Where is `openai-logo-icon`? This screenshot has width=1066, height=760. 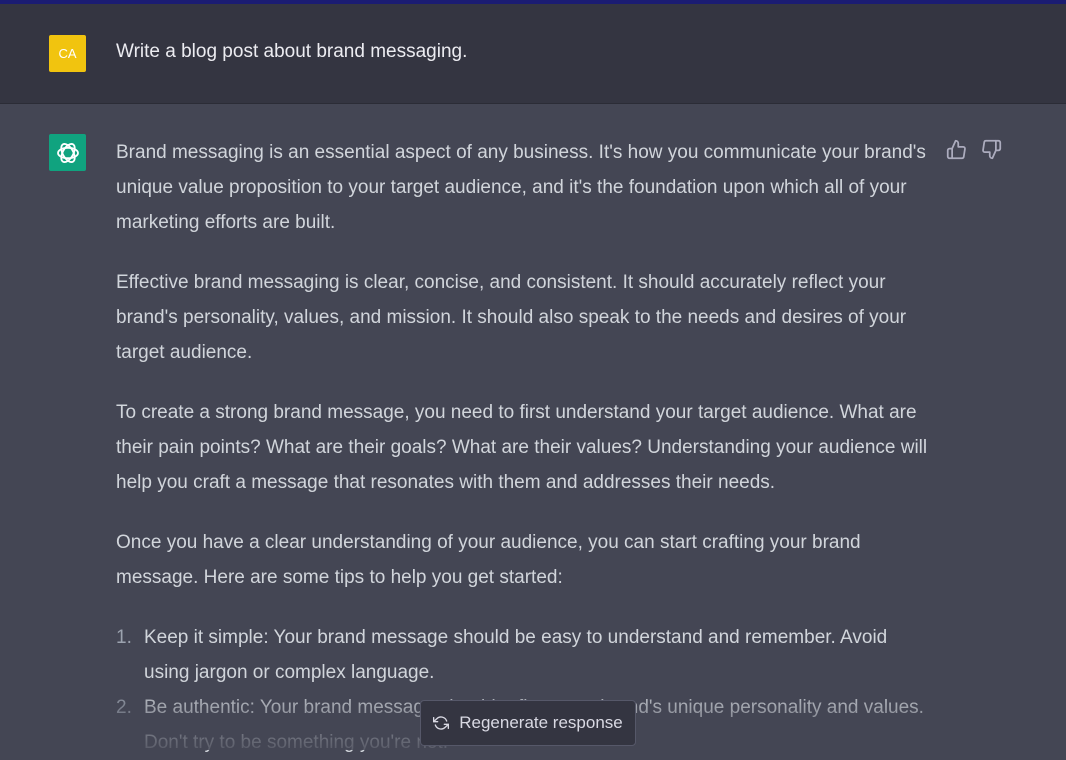
openai-logo-icon is located at coordinates (68, 153).